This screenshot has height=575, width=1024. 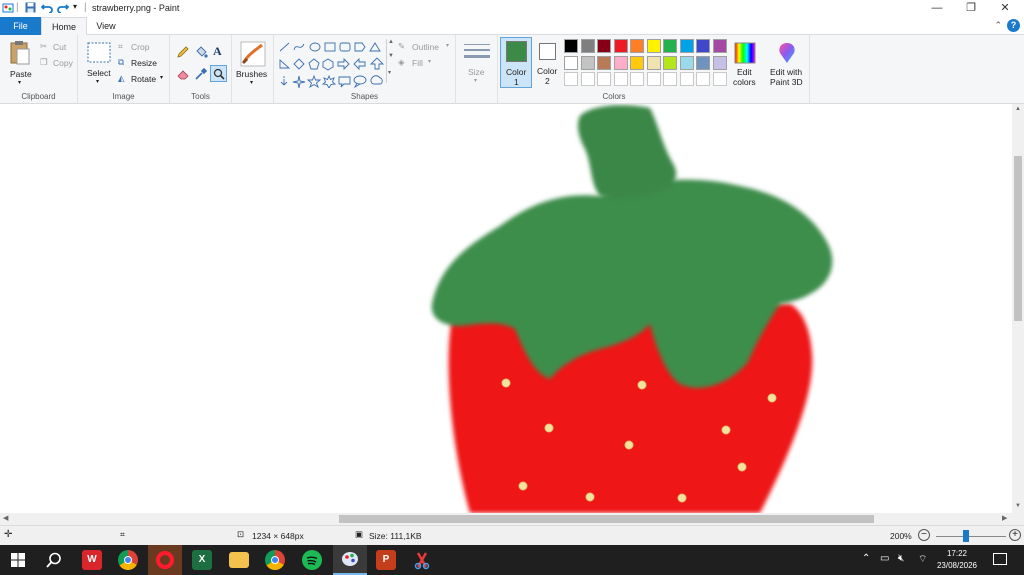 What do you see at coordinates (63, 7) in the screenshot?
I see `redo-icon` at bounding box center [63, 7].